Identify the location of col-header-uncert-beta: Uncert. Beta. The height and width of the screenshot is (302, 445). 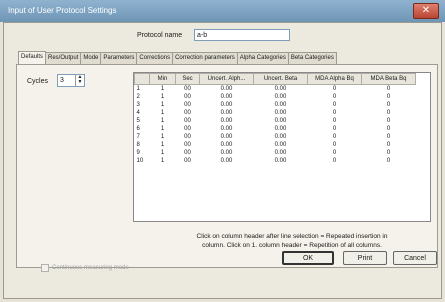
(280, 79).